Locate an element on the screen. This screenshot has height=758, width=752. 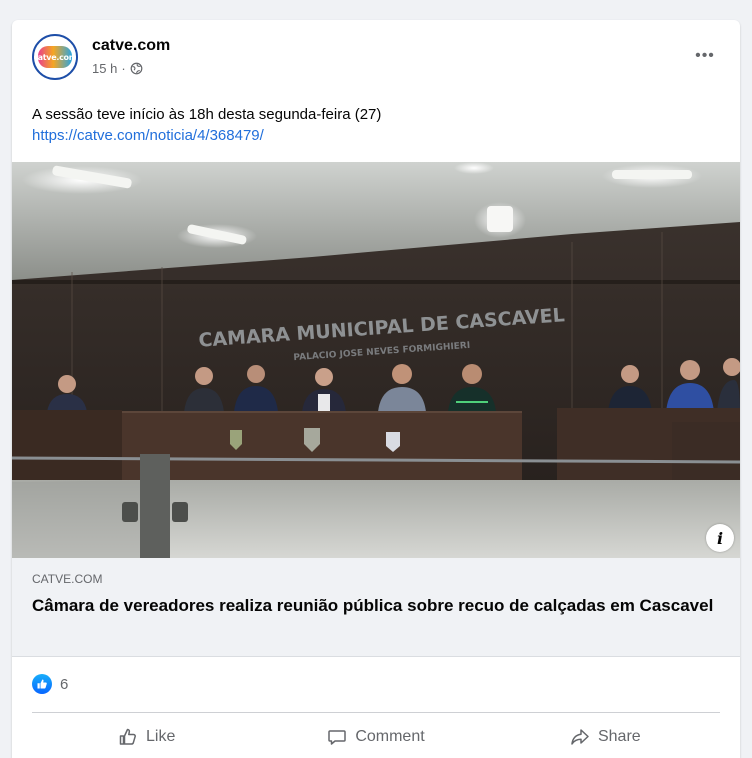
comment-button: Comment is located at coordinates (375, 737).